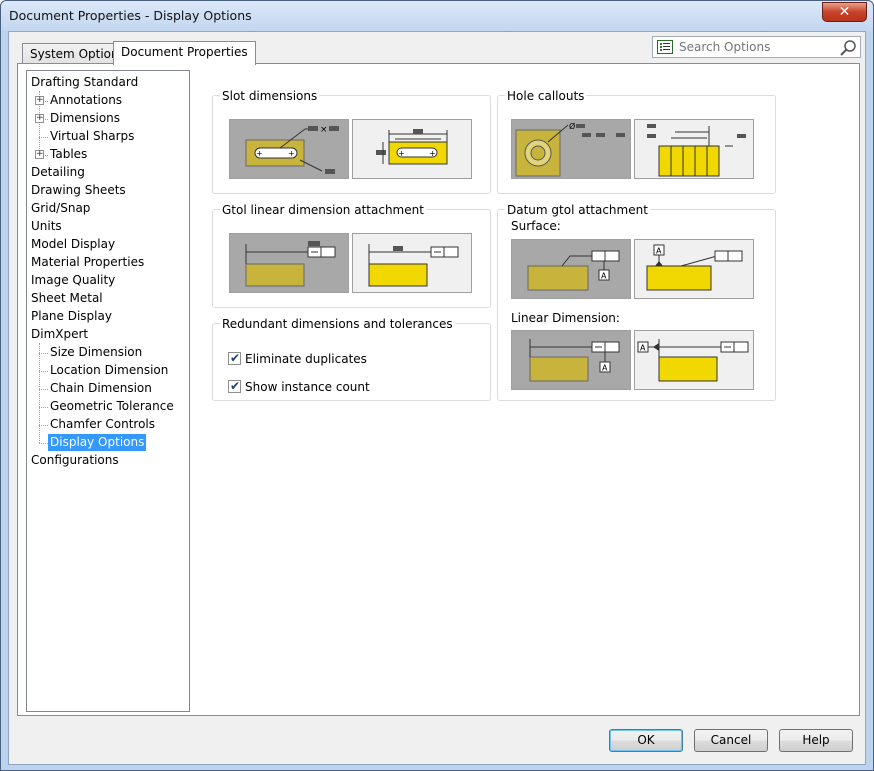  What do you see at coordinates (68, 154) in the screenshot?
I see `tree-item-tables: Tables` at bounding box center [68, 154].